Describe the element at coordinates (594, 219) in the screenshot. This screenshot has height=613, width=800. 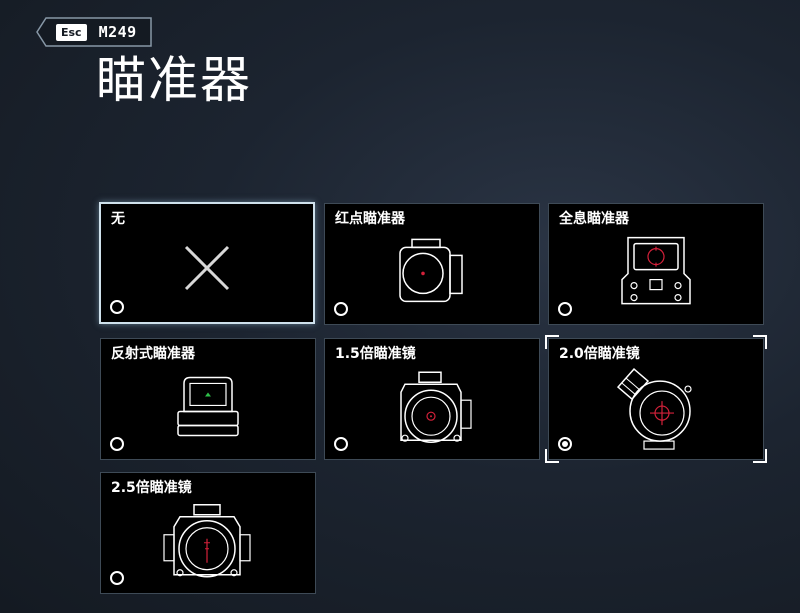
I see `option-label: 全息瞄准器` at that location.